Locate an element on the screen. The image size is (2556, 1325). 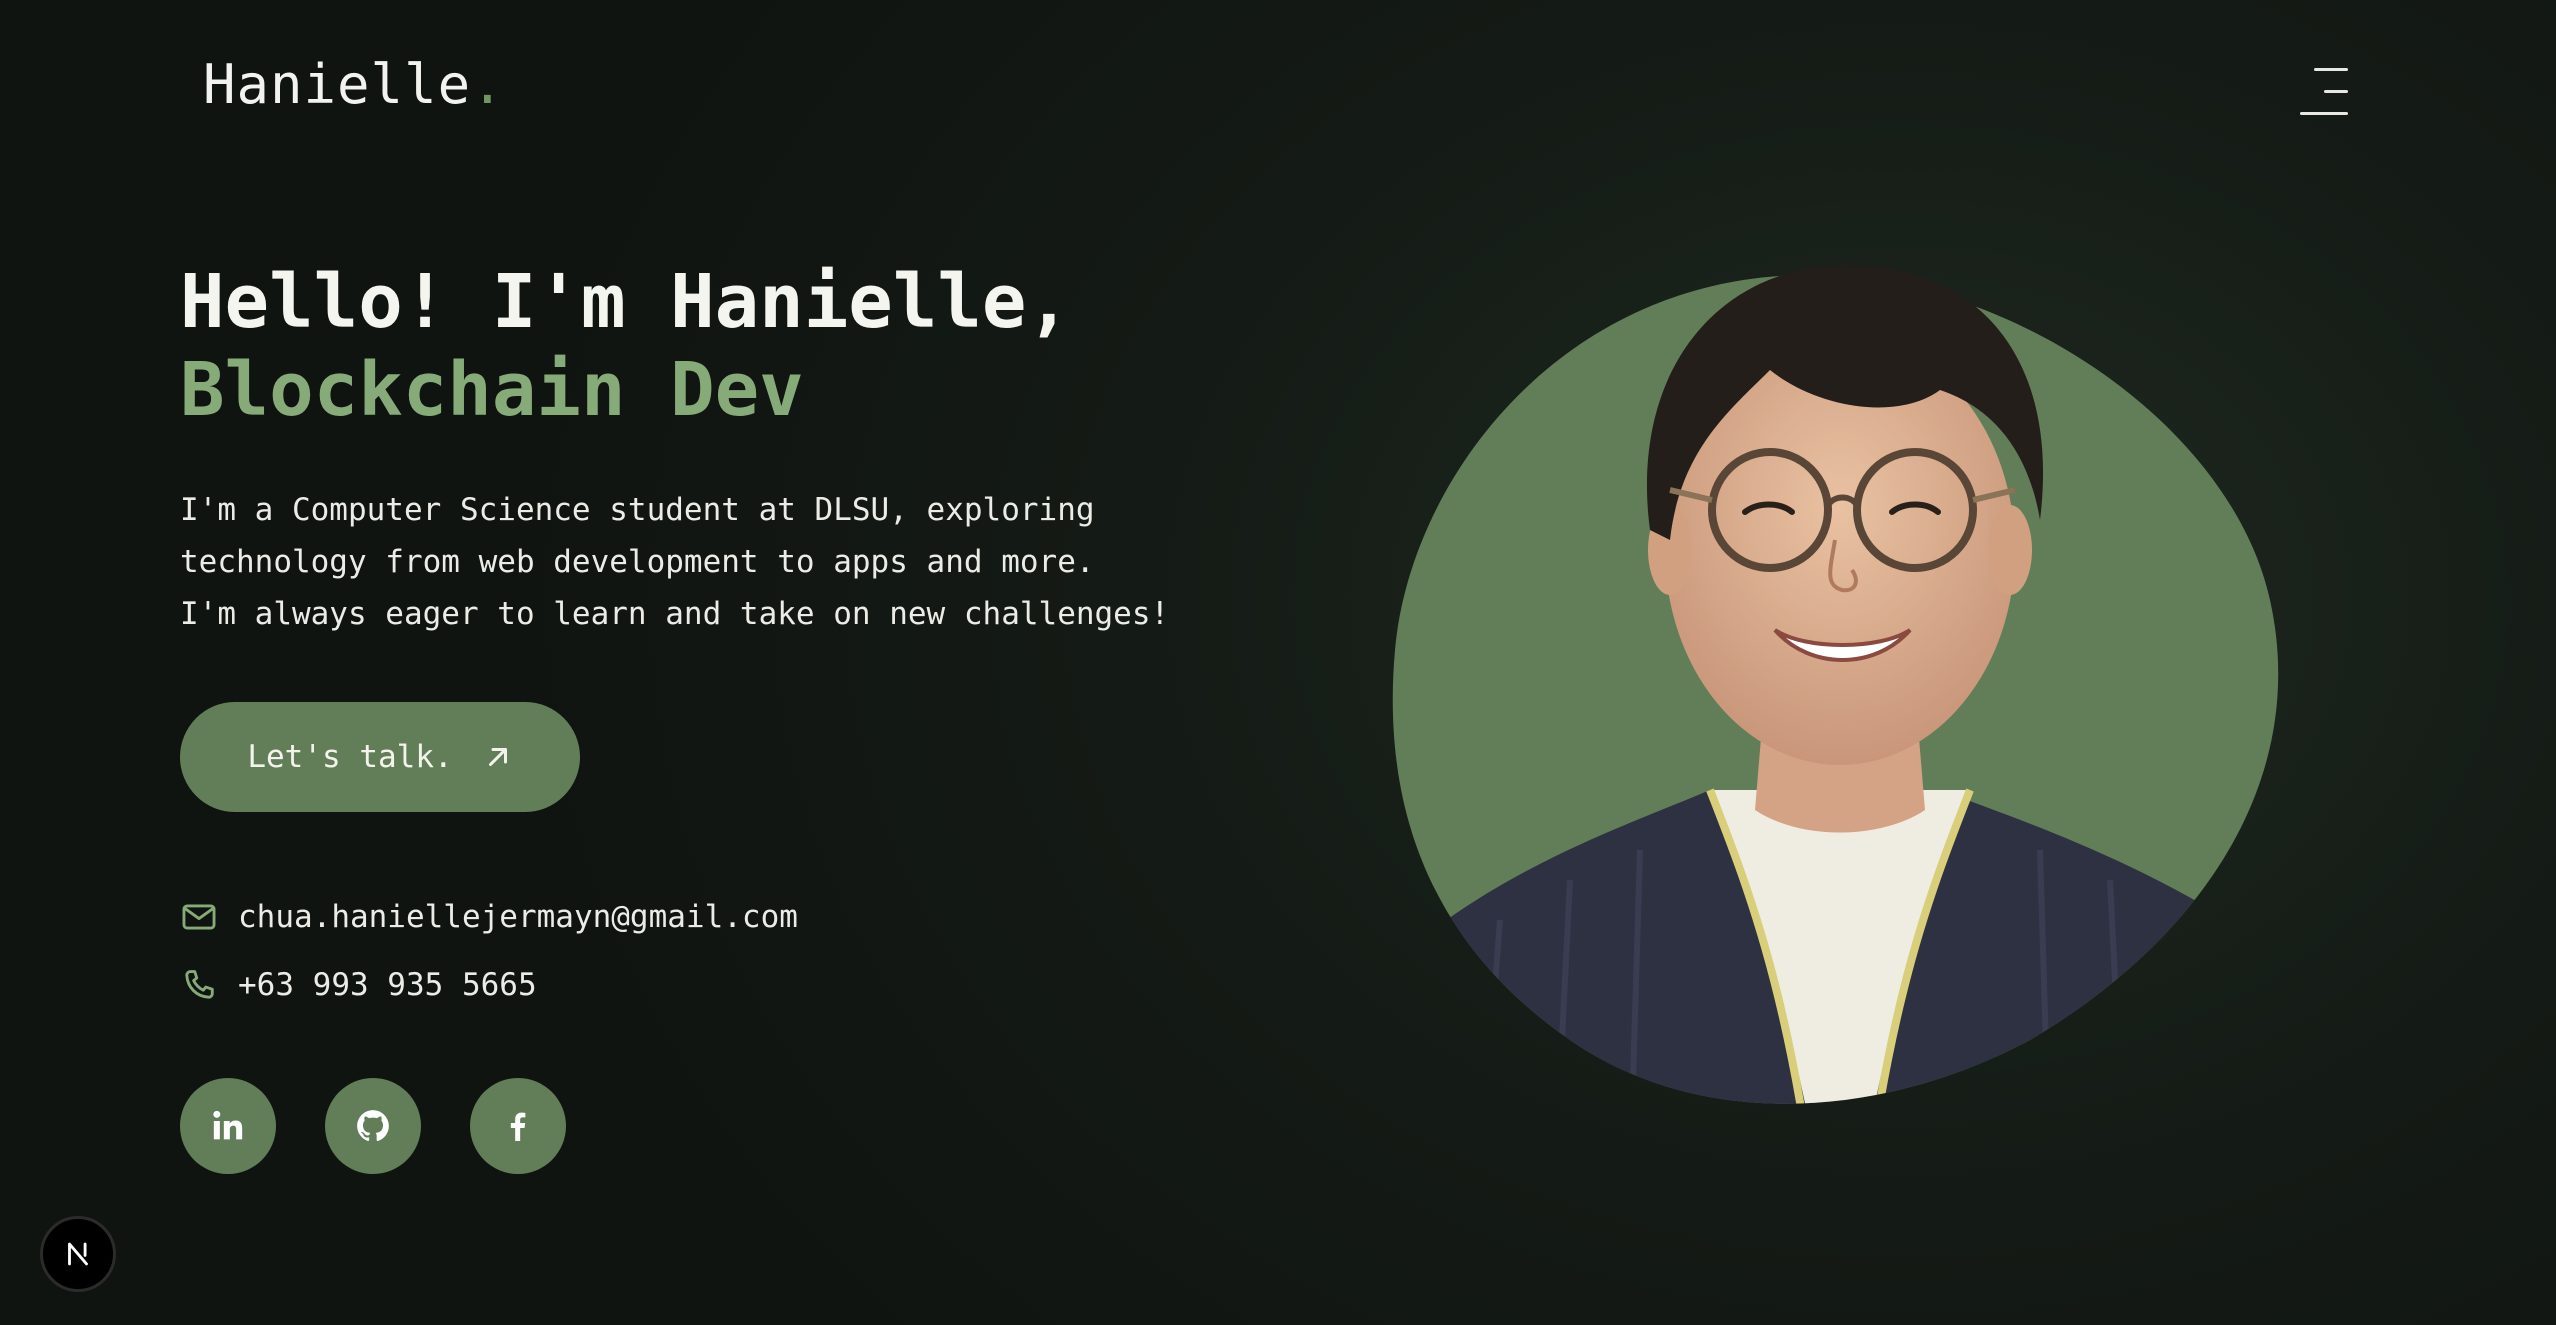
linkedin-button is located at coordinates (228, 1126).